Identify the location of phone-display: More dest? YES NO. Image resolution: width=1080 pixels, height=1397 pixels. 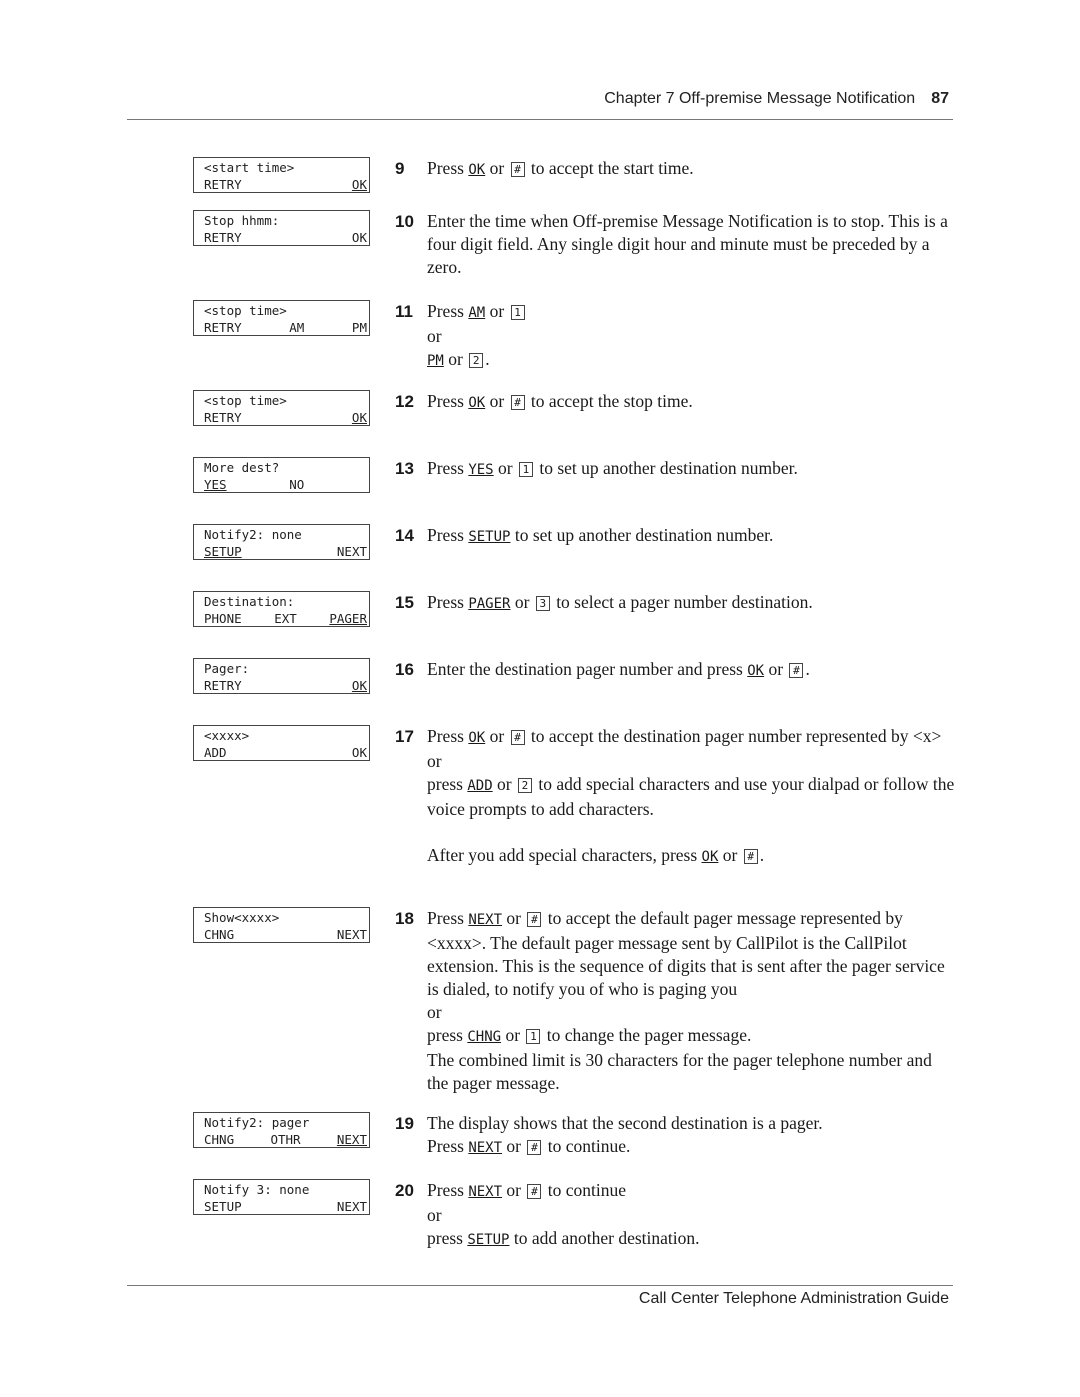
(281, 475).